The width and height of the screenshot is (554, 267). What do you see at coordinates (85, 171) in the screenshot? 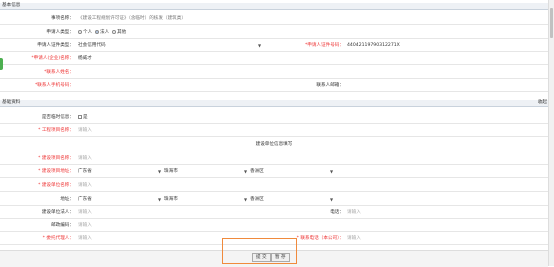
I see `province-select: 广东省` at bounding box center [85, 171].